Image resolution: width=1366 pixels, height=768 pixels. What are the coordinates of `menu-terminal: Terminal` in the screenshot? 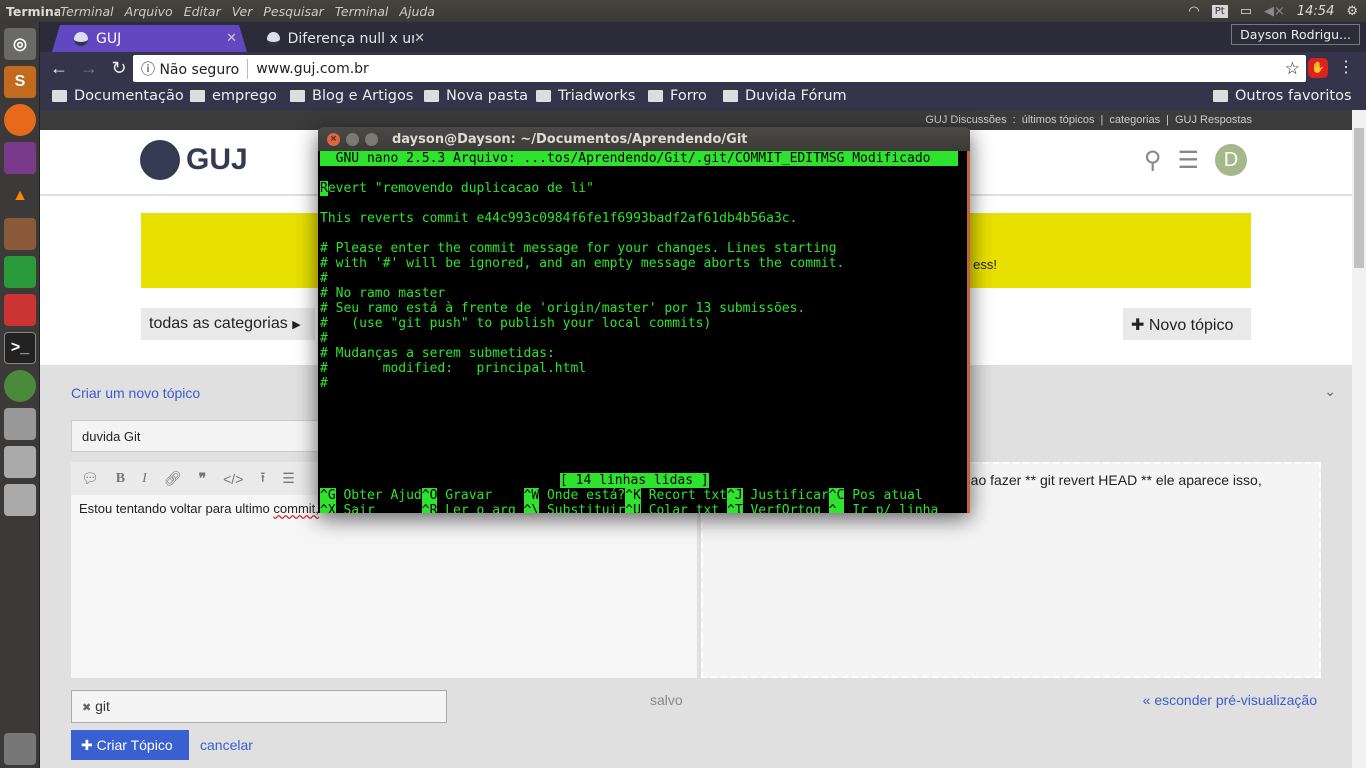 It's located at (87, 11).